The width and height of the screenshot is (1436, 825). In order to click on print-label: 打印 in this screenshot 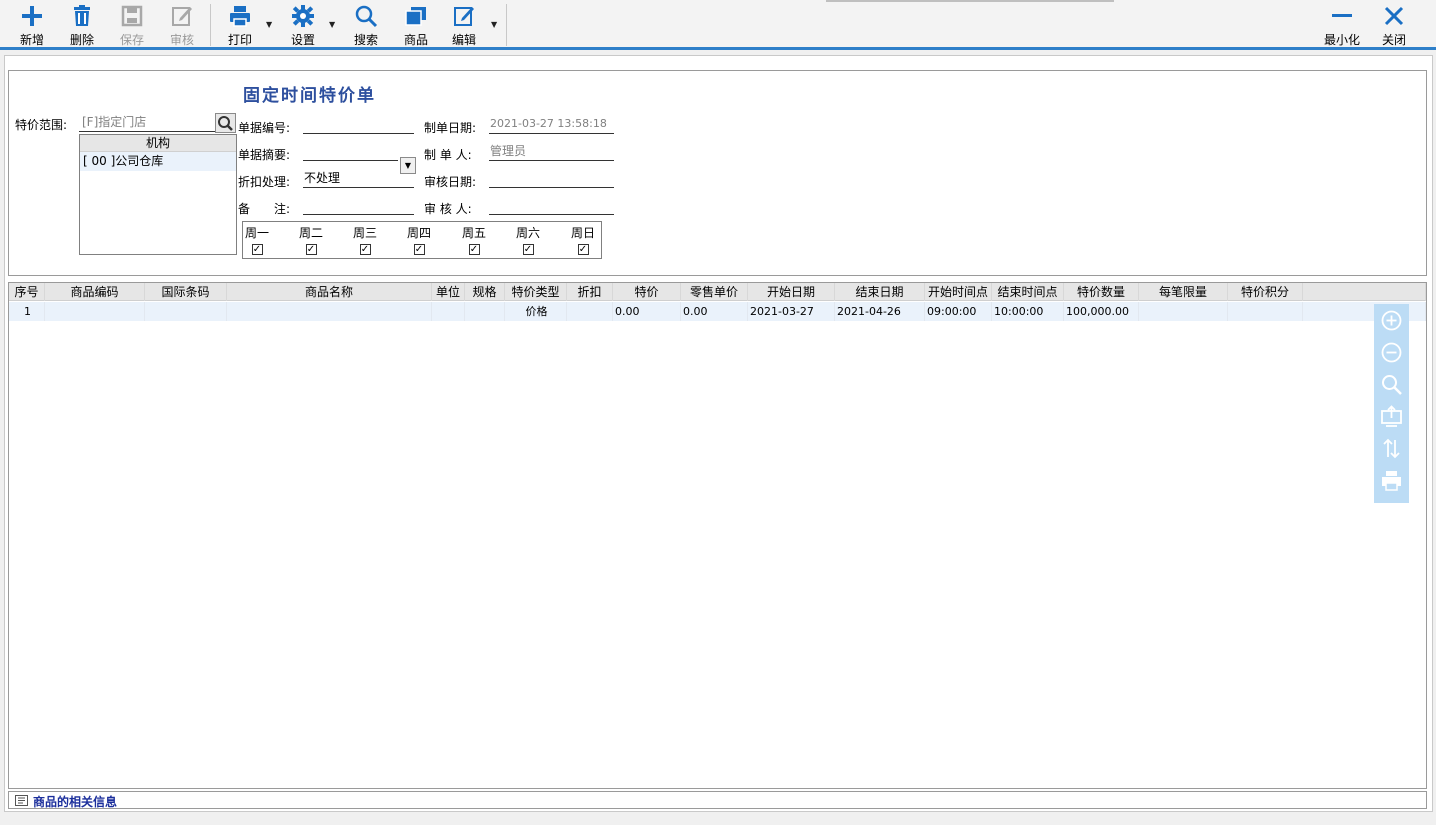, I will do `click(239, 40)`.